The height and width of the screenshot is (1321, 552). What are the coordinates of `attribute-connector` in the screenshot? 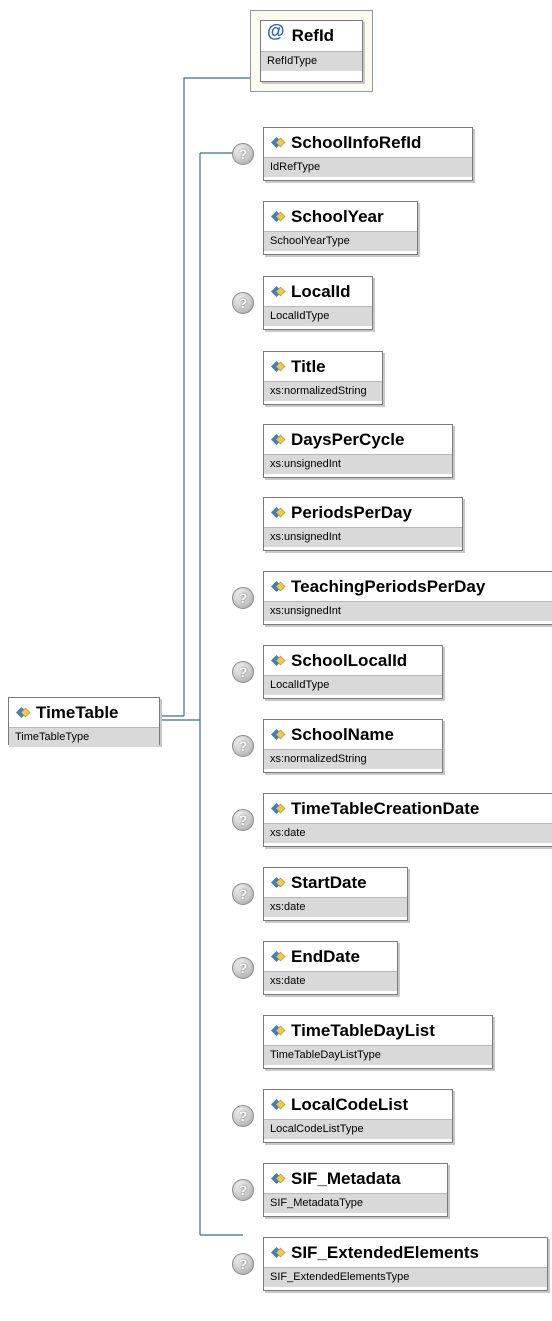 It's located at (216, 396).